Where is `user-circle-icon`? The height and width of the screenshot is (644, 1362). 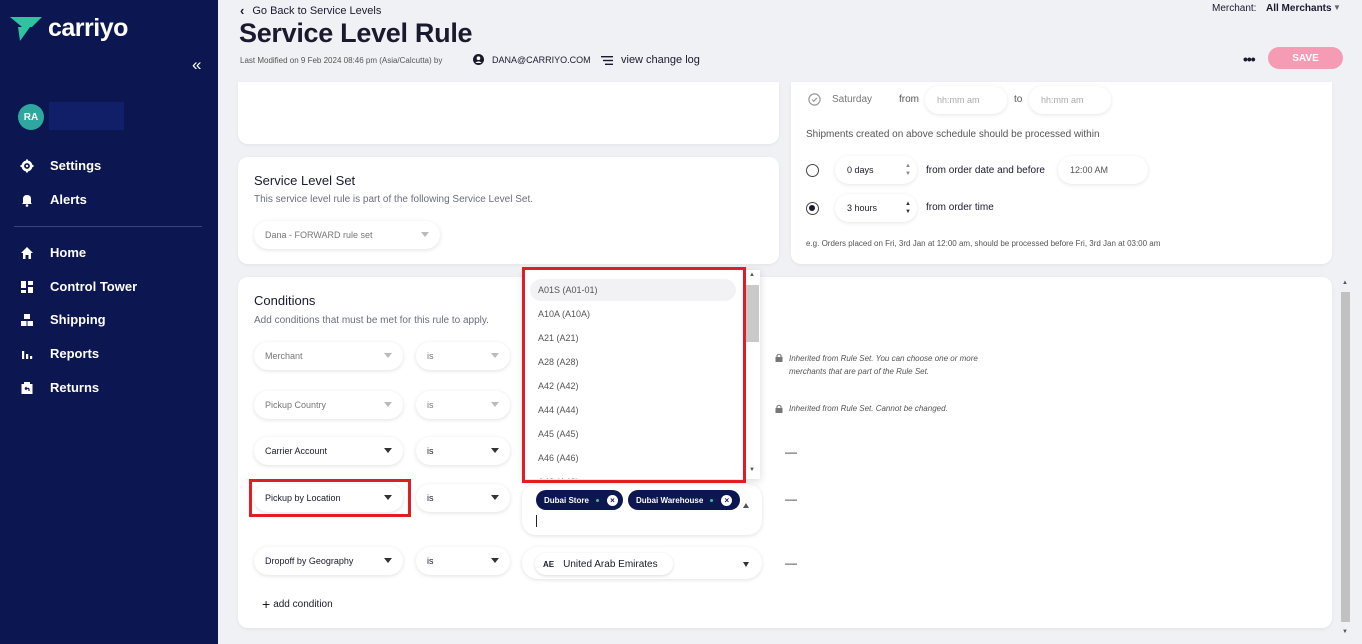 user-circle-icon is located at coordinates (478, 59).